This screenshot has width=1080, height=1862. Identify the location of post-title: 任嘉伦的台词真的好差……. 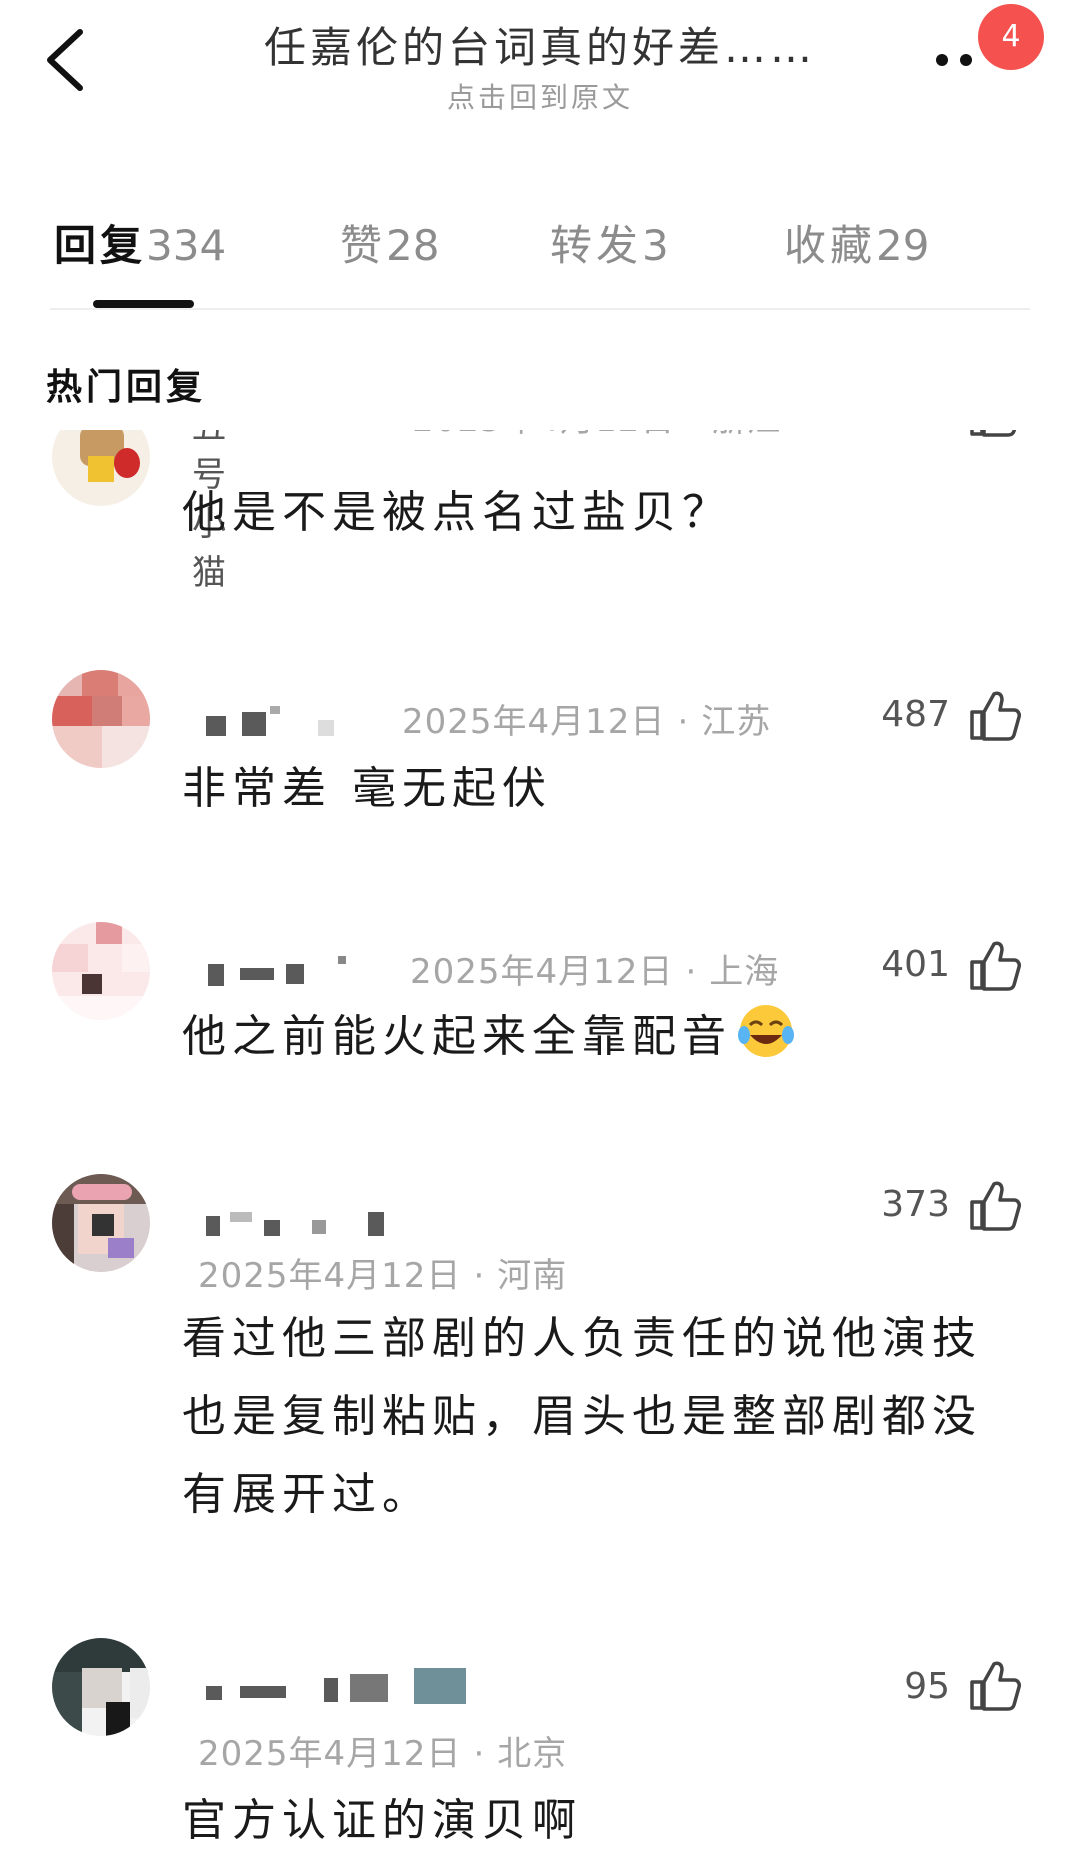
(539, 47).